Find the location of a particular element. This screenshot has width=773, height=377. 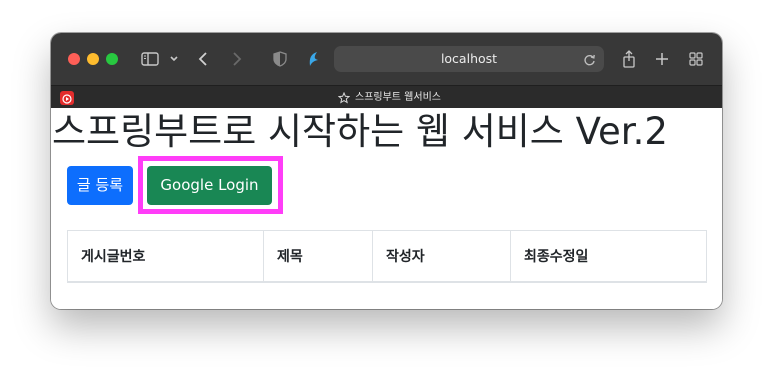

close-window-button is located at coordinates (74, 59).